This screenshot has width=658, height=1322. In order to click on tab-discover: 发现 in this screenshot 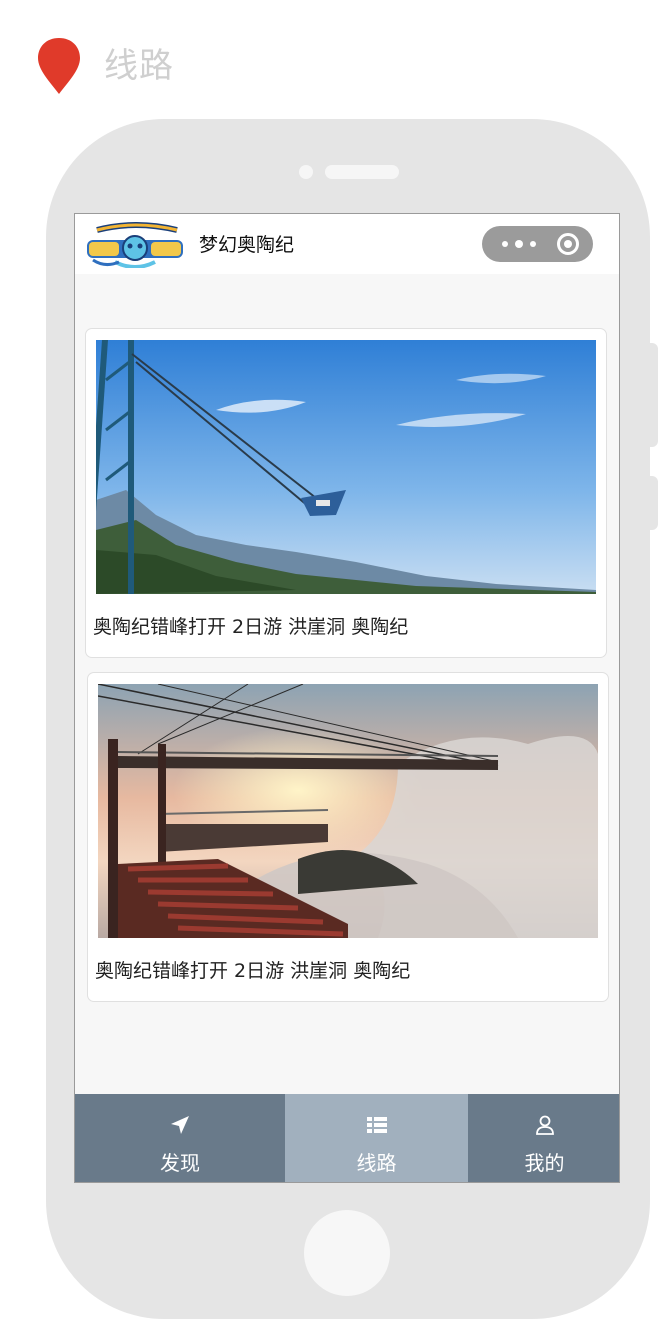, I will do `click(180, 1138)`.